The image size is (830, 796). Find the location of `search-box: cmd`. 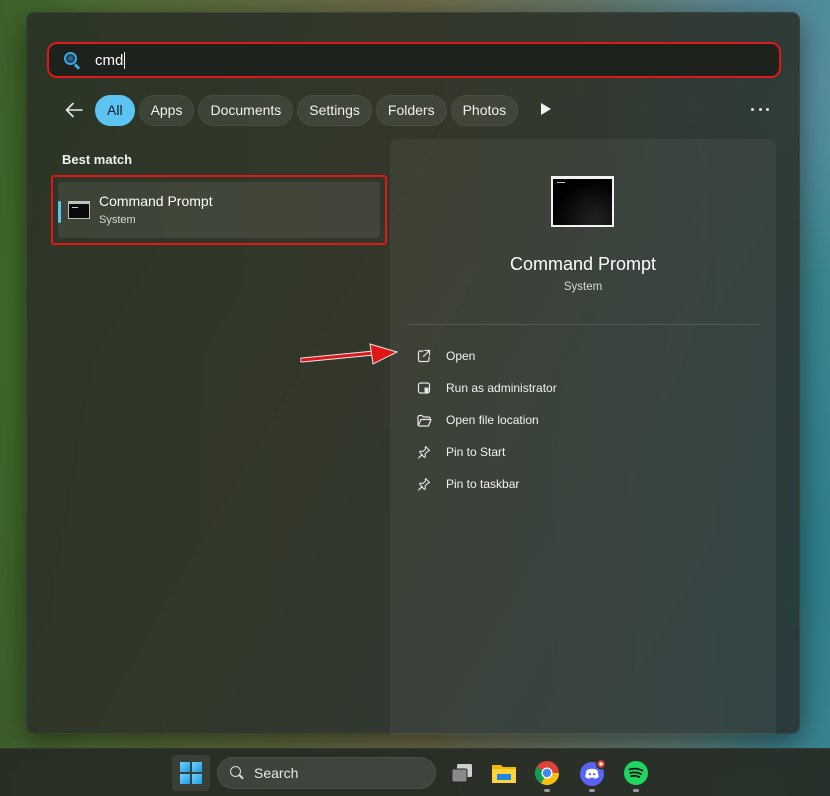

search-box: cmd is located at coordinates (414, 60).